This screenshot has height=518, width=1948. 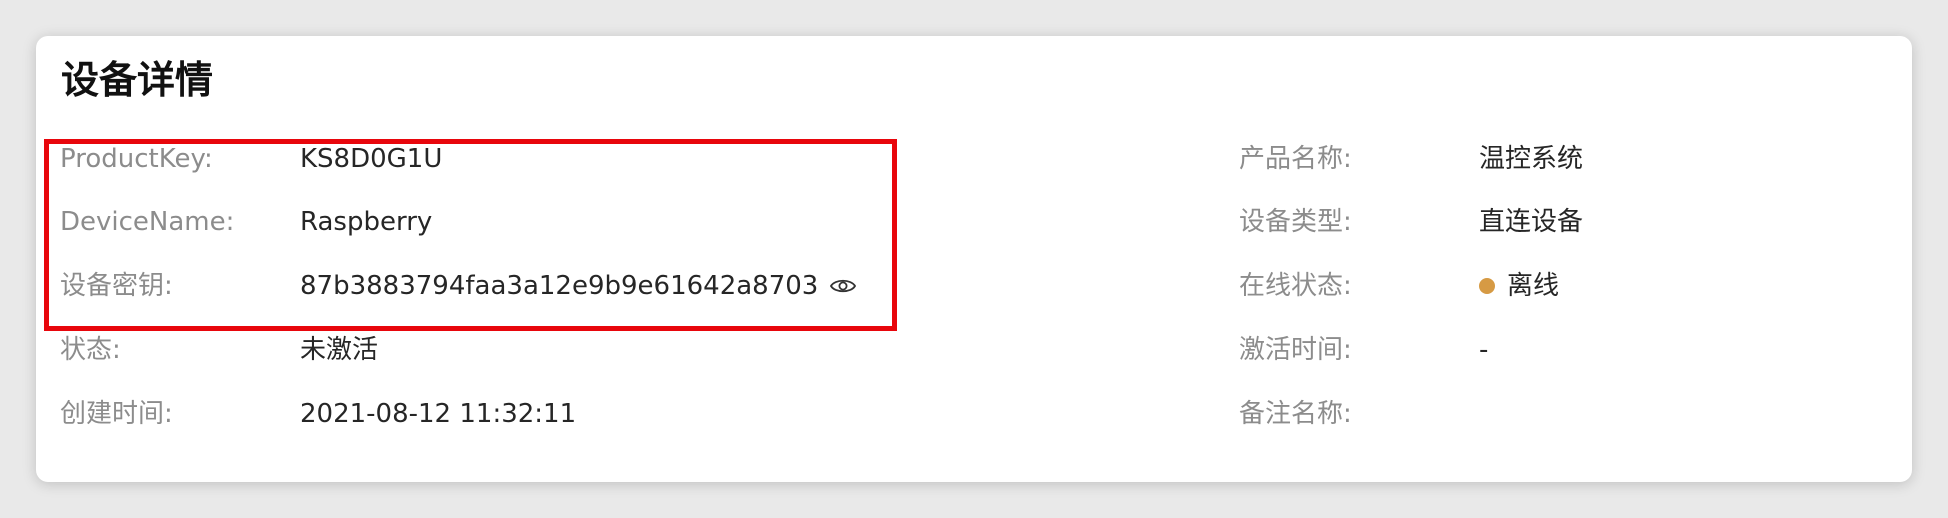 What do you see at coordinates (116, 414) in the screenshot?
I see `field-label: 创建时间:` at bounding box center [116, 414].